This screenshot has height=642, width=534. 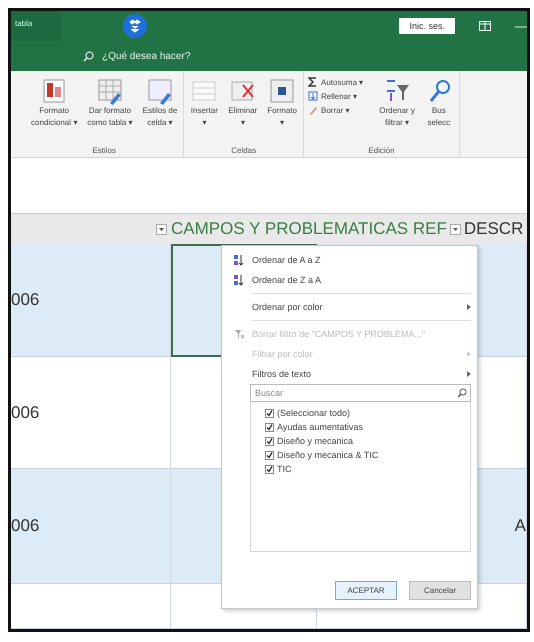 What do you see at coordinates (348, 307) in the screenshot?
I see `menu-item: Ordenar por color` at bounding box center [348, 307].